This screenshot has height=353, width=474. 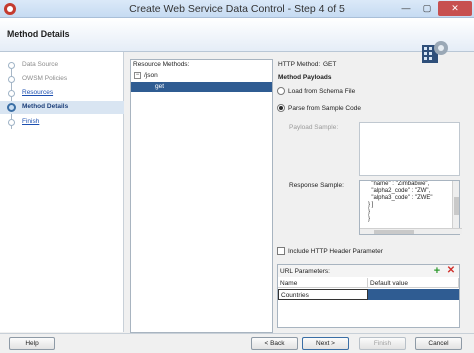 What do you see at coordinates (201, 64) in the screenshot?
I see `resource-methods-header: Resource Methods:` at bounding box center [201, 64].